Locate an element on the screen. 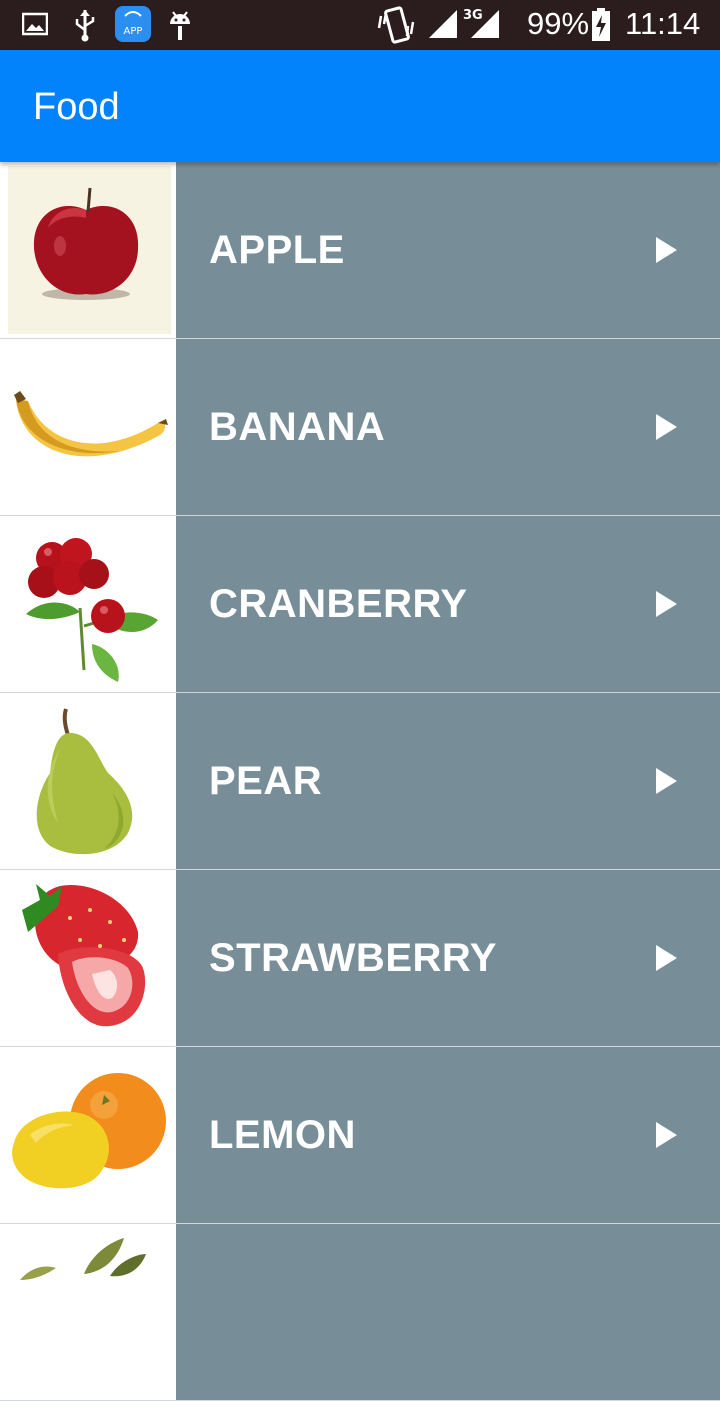 The image size is (720, 1401). strawberry-icon is located at coordinates (88, 958).